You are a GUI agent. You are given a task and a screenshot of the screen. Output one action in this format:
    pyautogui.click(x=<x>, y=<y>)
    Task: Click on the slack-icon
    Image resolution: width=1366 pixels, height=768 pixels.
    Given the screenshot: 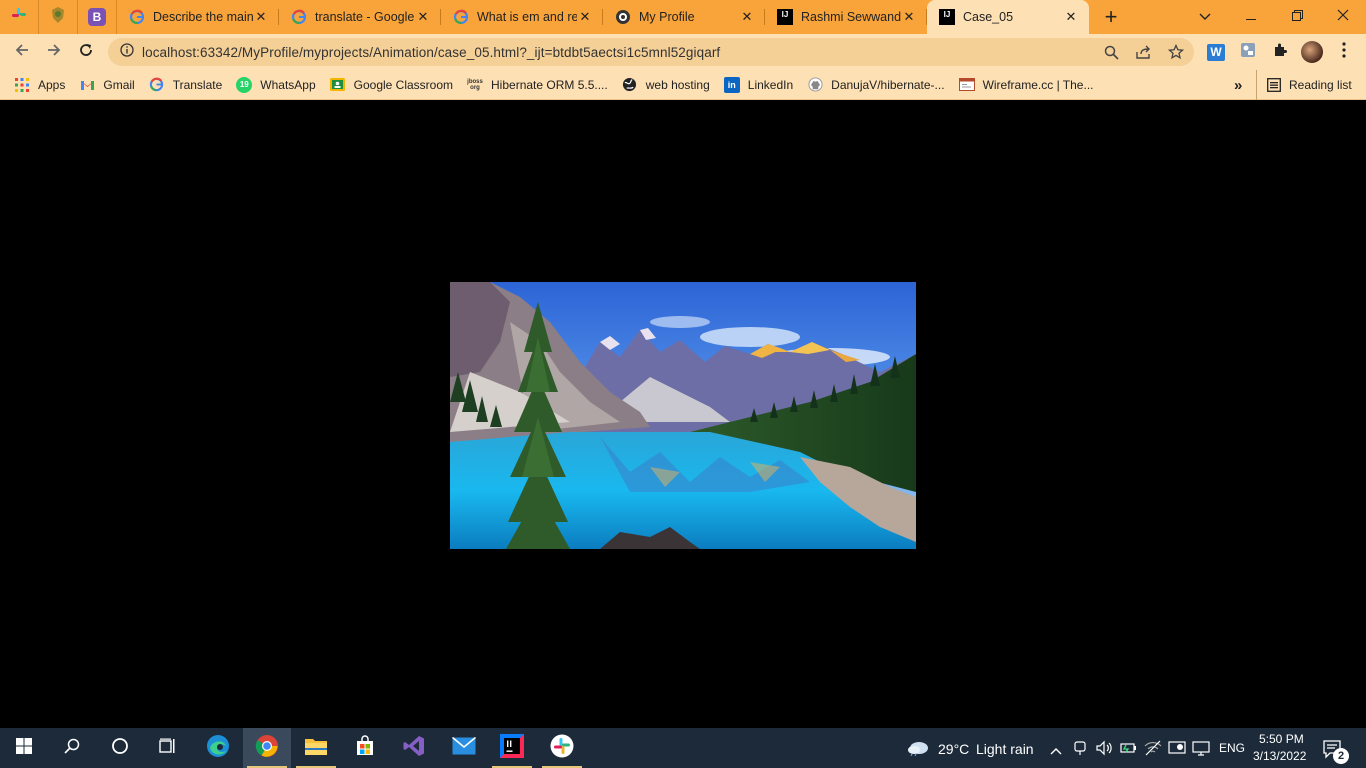 What is the action you would take?
    pyautogui.click(x=19, y=17)
    